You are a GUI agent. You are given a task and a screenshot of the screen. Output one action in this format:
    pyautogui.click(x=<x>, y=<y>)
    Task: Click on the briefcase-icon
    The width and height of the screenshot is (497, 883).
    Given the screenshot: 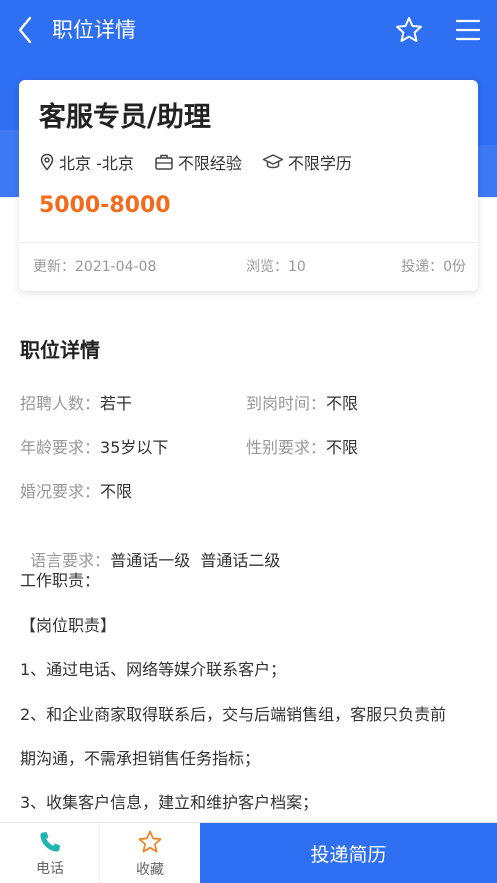 What is the action you would take?
    pyautogui.click(x=164, y=162)
    